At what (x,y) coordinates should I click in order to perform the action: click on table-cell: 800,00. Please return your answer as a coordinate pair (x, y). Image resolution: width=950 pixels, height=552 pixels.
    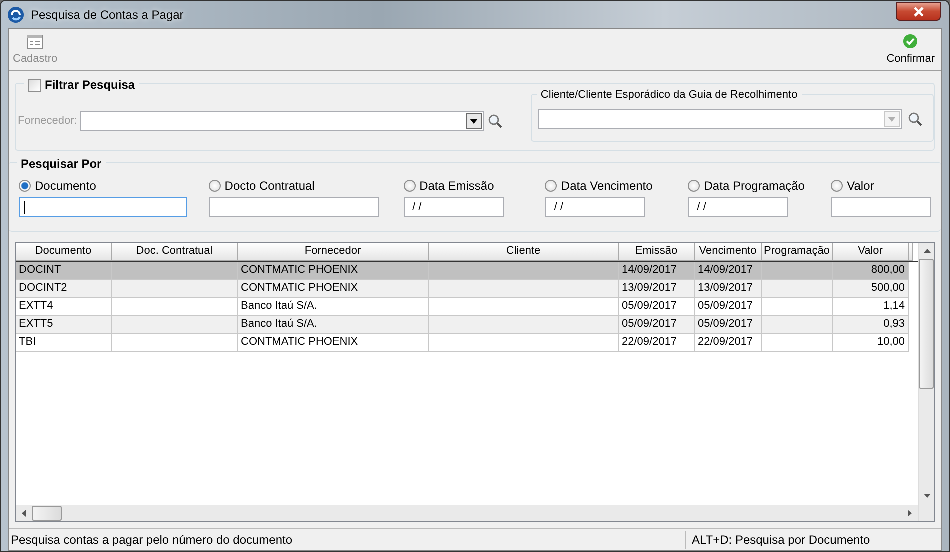
    Looking at the image, I should click on (871, 271).